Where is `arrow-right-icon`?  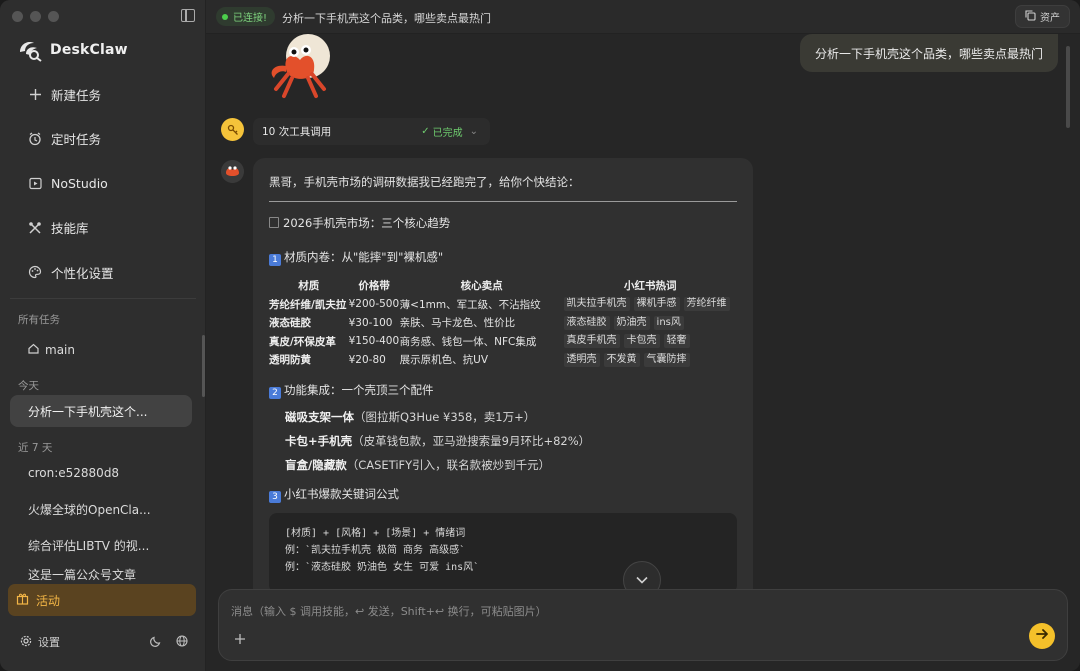
arrow-right-icon is located at coordinates (1042, 636).